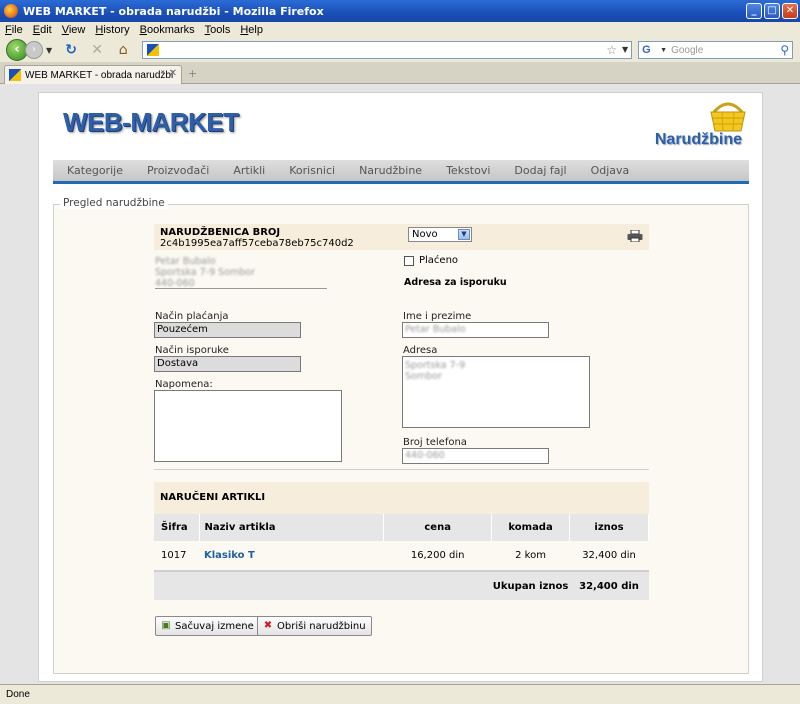 The height and width of the screenshot is (704, 800). I want to click on delivery-method-label: Način isporuke, so click(192, 350).